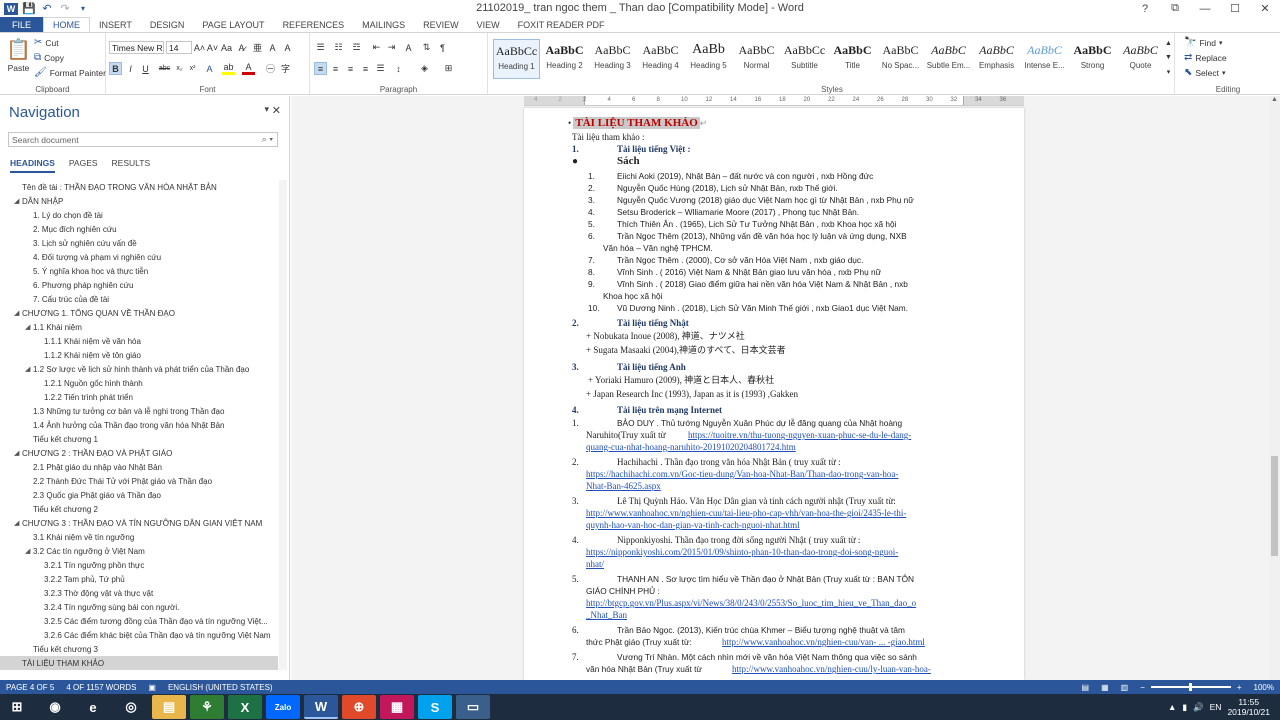  Describe the element at coordinates (1274, 506) in the screenshot. I see `scroll-thumb` at that location.